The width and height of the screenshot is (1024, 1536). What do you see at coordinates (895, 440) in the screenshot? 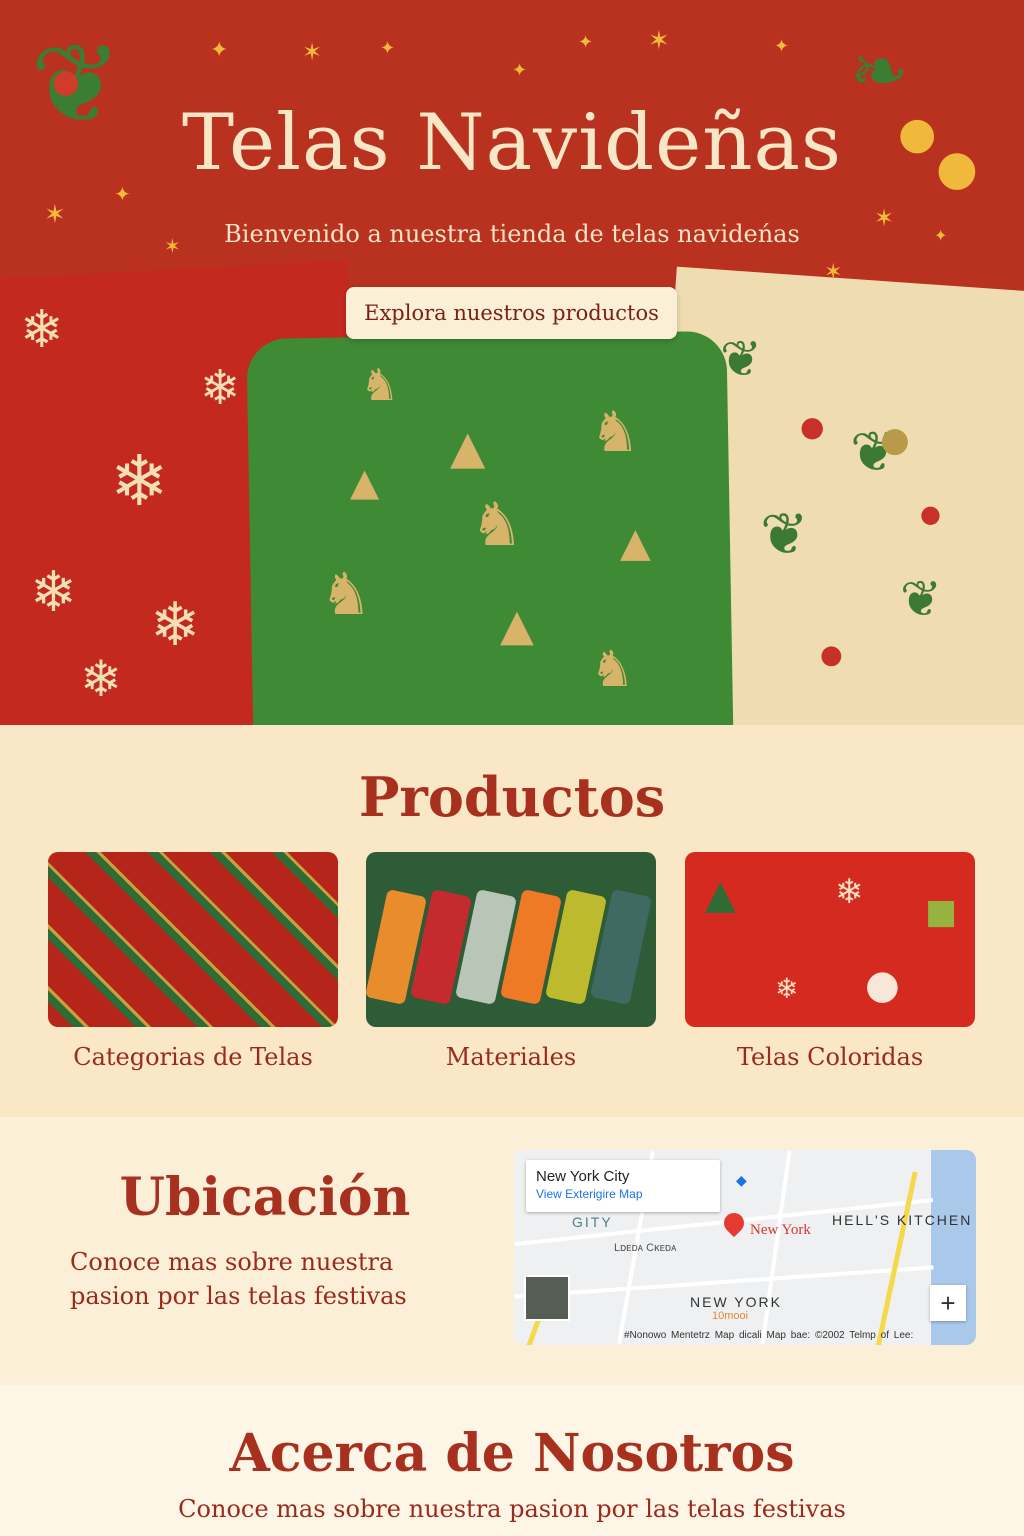
I see `ornament-icon: ●` at bounding box center [895, 440].